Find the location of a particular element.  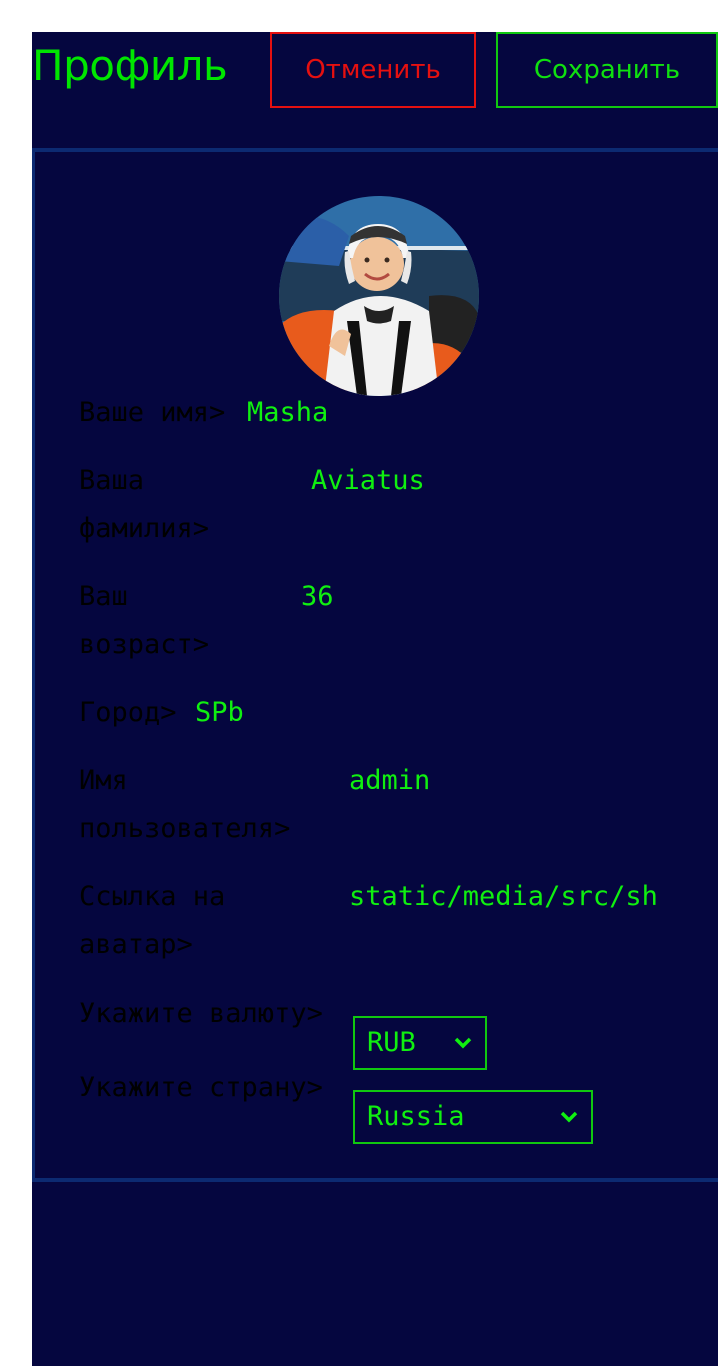

avatar is located at coordinates (379, 296).